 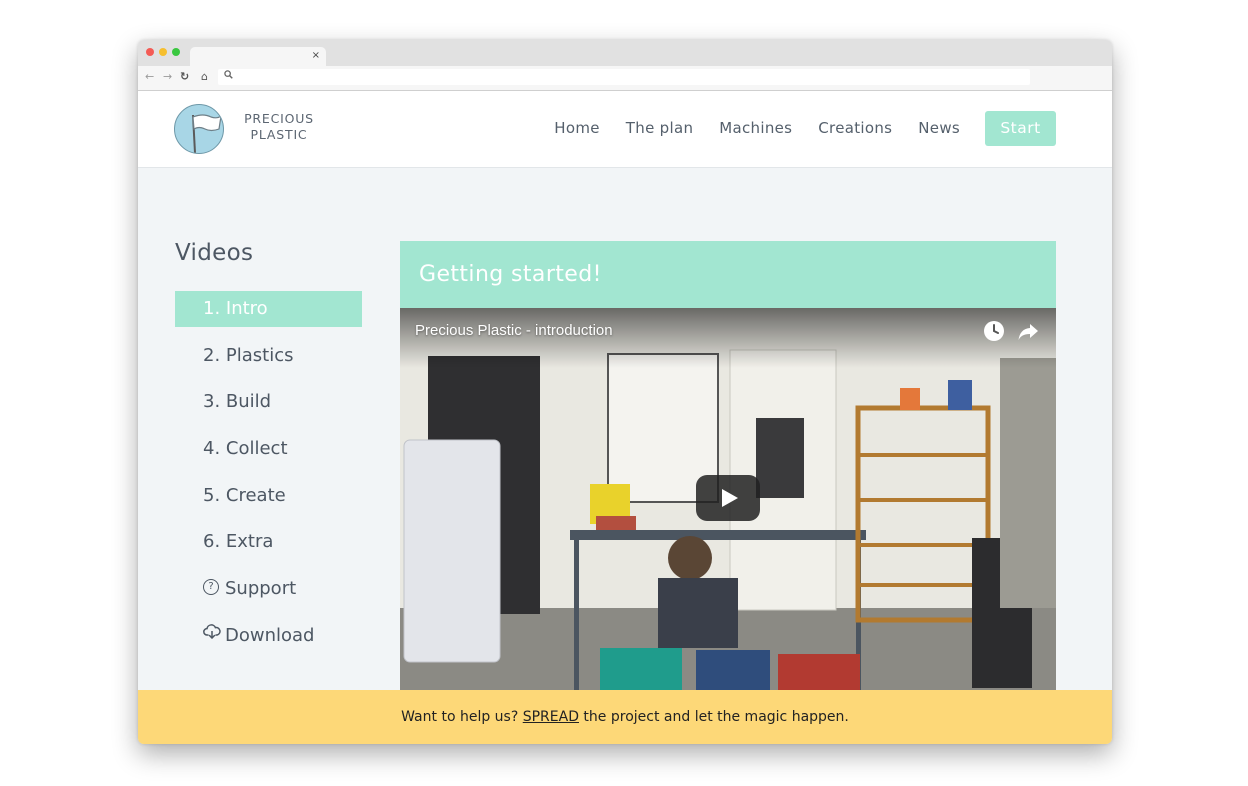 I want to click on menu-item-build: 3. Build, so click(x=268, y=402).